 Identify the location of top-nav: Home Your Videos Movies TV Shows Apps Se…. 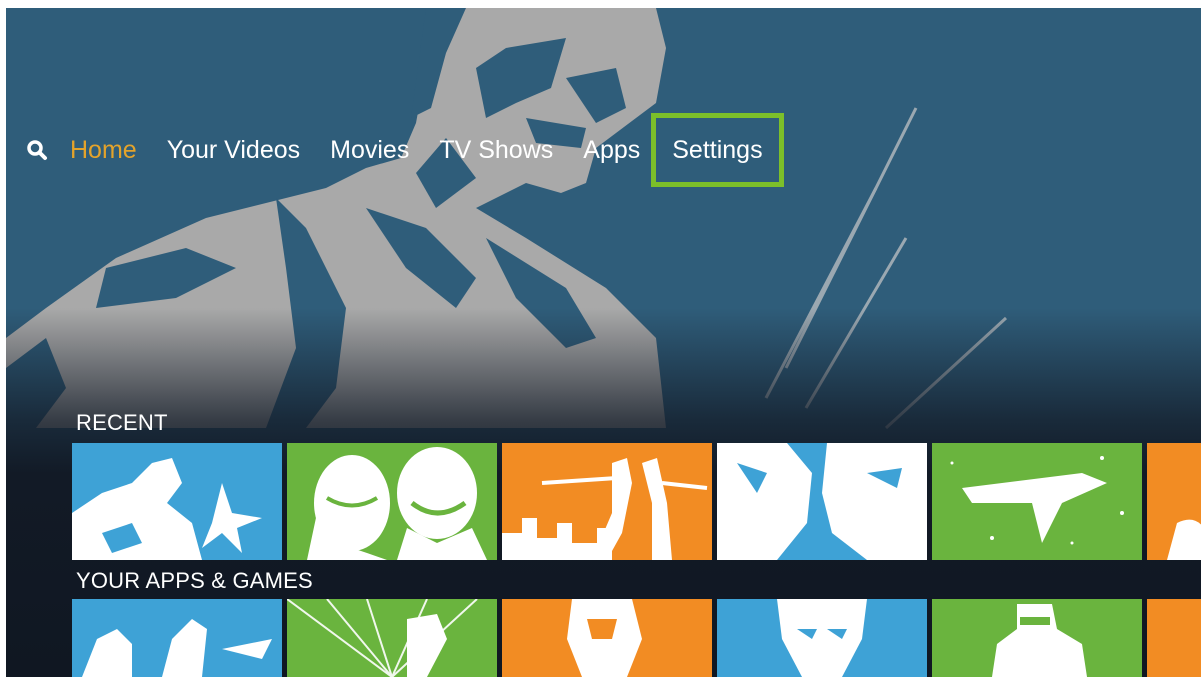
(417, 150).